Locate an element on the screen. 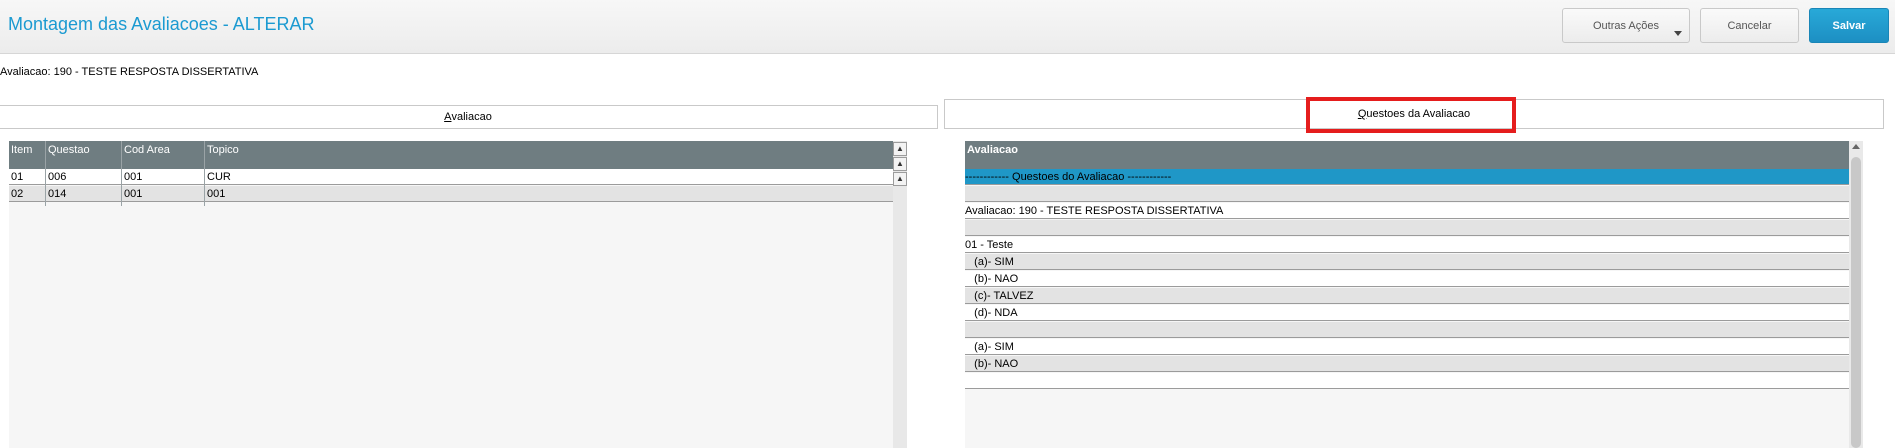  column-header-questao: Questao is located at coordinates (69, 150).